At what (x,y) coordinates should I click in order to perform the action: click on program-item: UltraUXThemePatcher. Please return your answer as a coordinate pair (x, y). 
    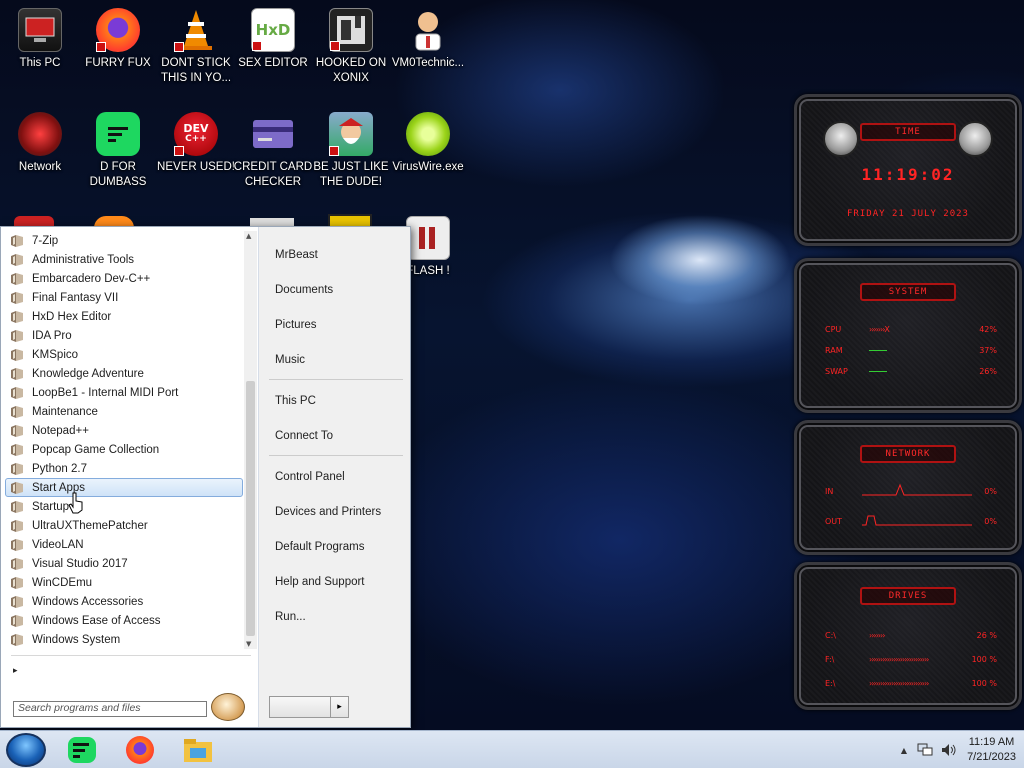
    Looking at the image, I should click on (124, 525).